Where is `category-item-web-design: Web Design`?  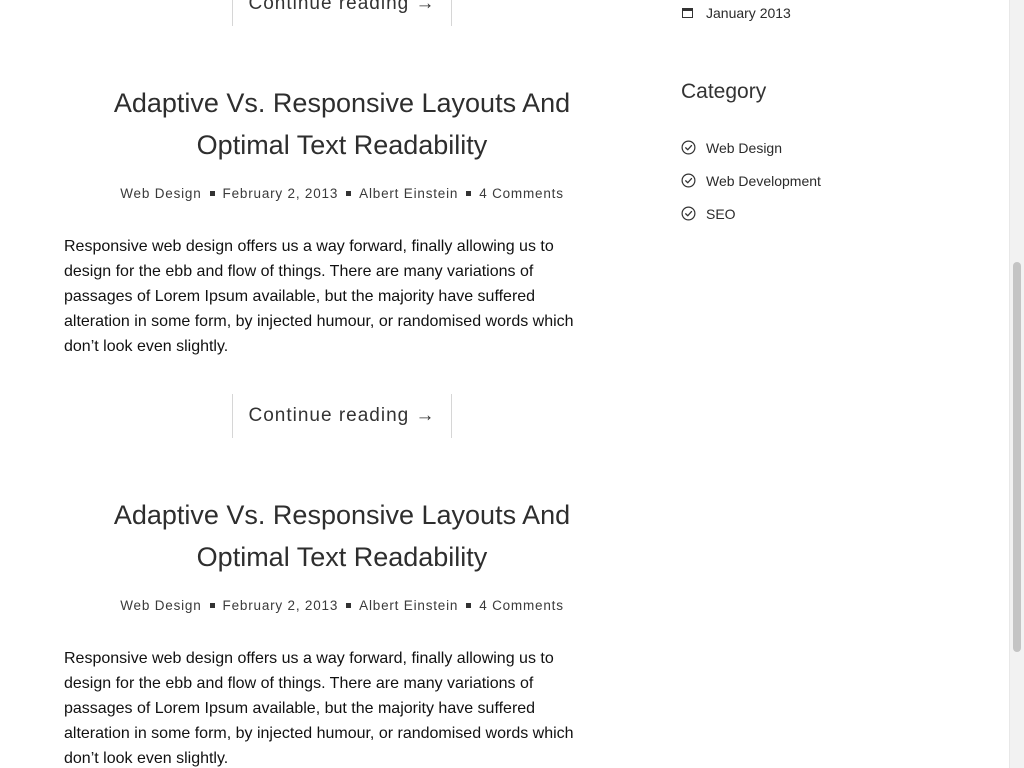
category-item-web-design: Web Design is located at coordinates (751, 147).